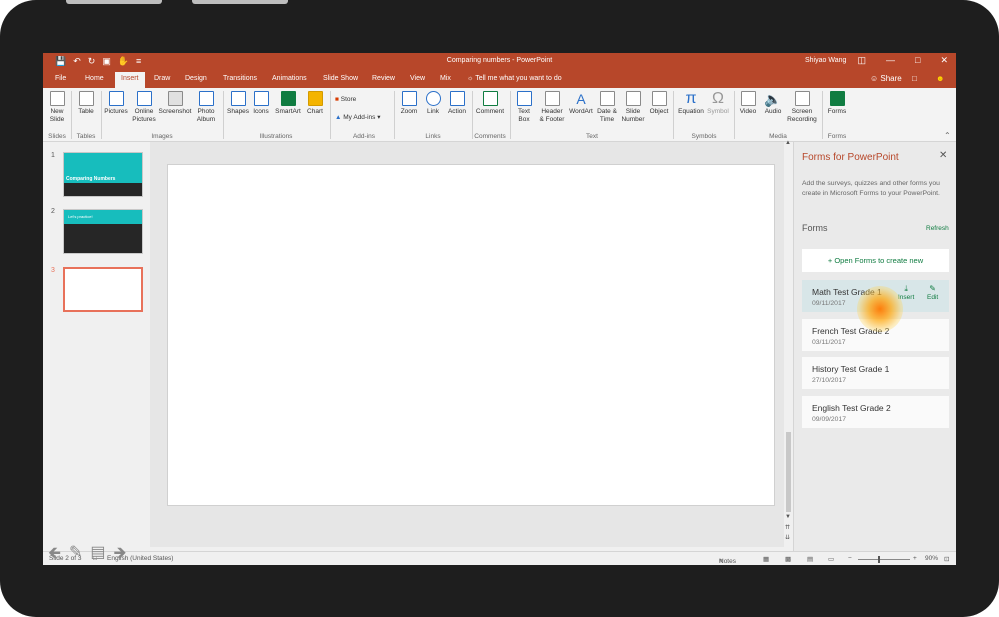 The height and width of the screenshot is (617, 999). Describe the element at coordinates (86, 103) in the screenshot. I see `table-button: Table` at that location.